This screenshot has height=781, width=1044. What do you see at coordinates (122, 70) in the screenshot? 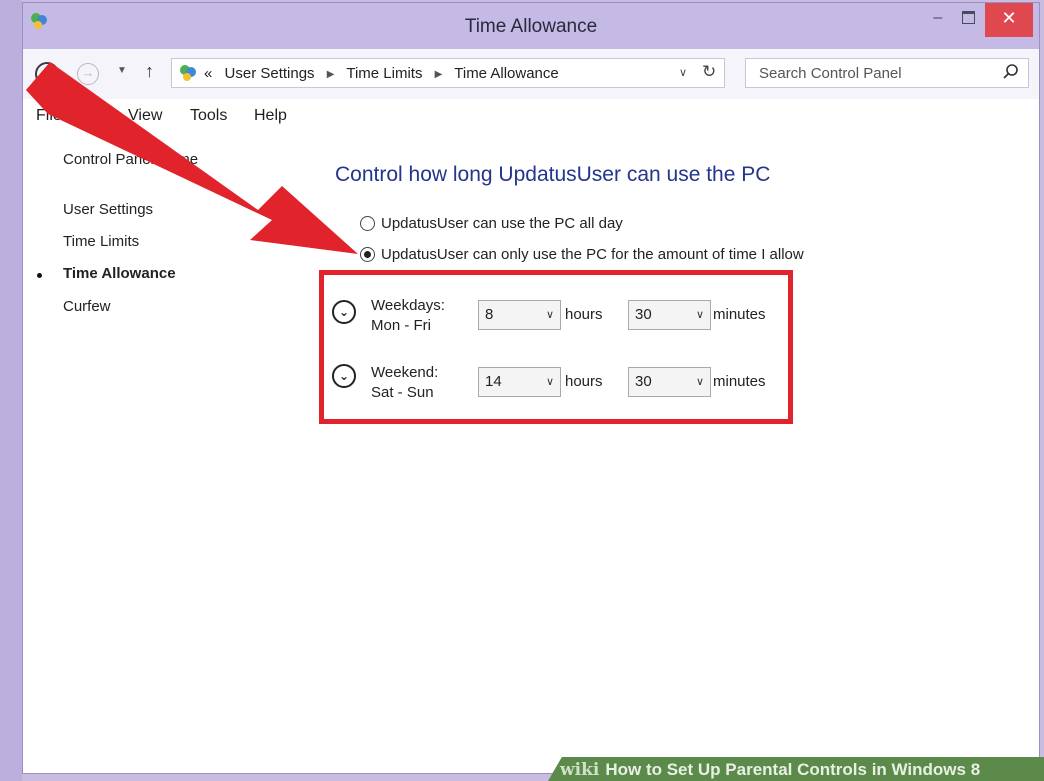
I see `recent-locations-button: ▼` at bounding box center [122, 70].